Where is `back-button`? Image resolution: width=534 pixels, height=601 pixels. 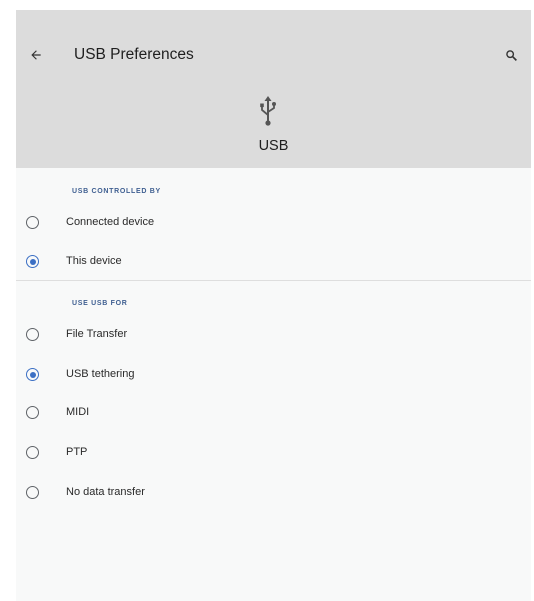
back-button is located at coordinates (36, 55).